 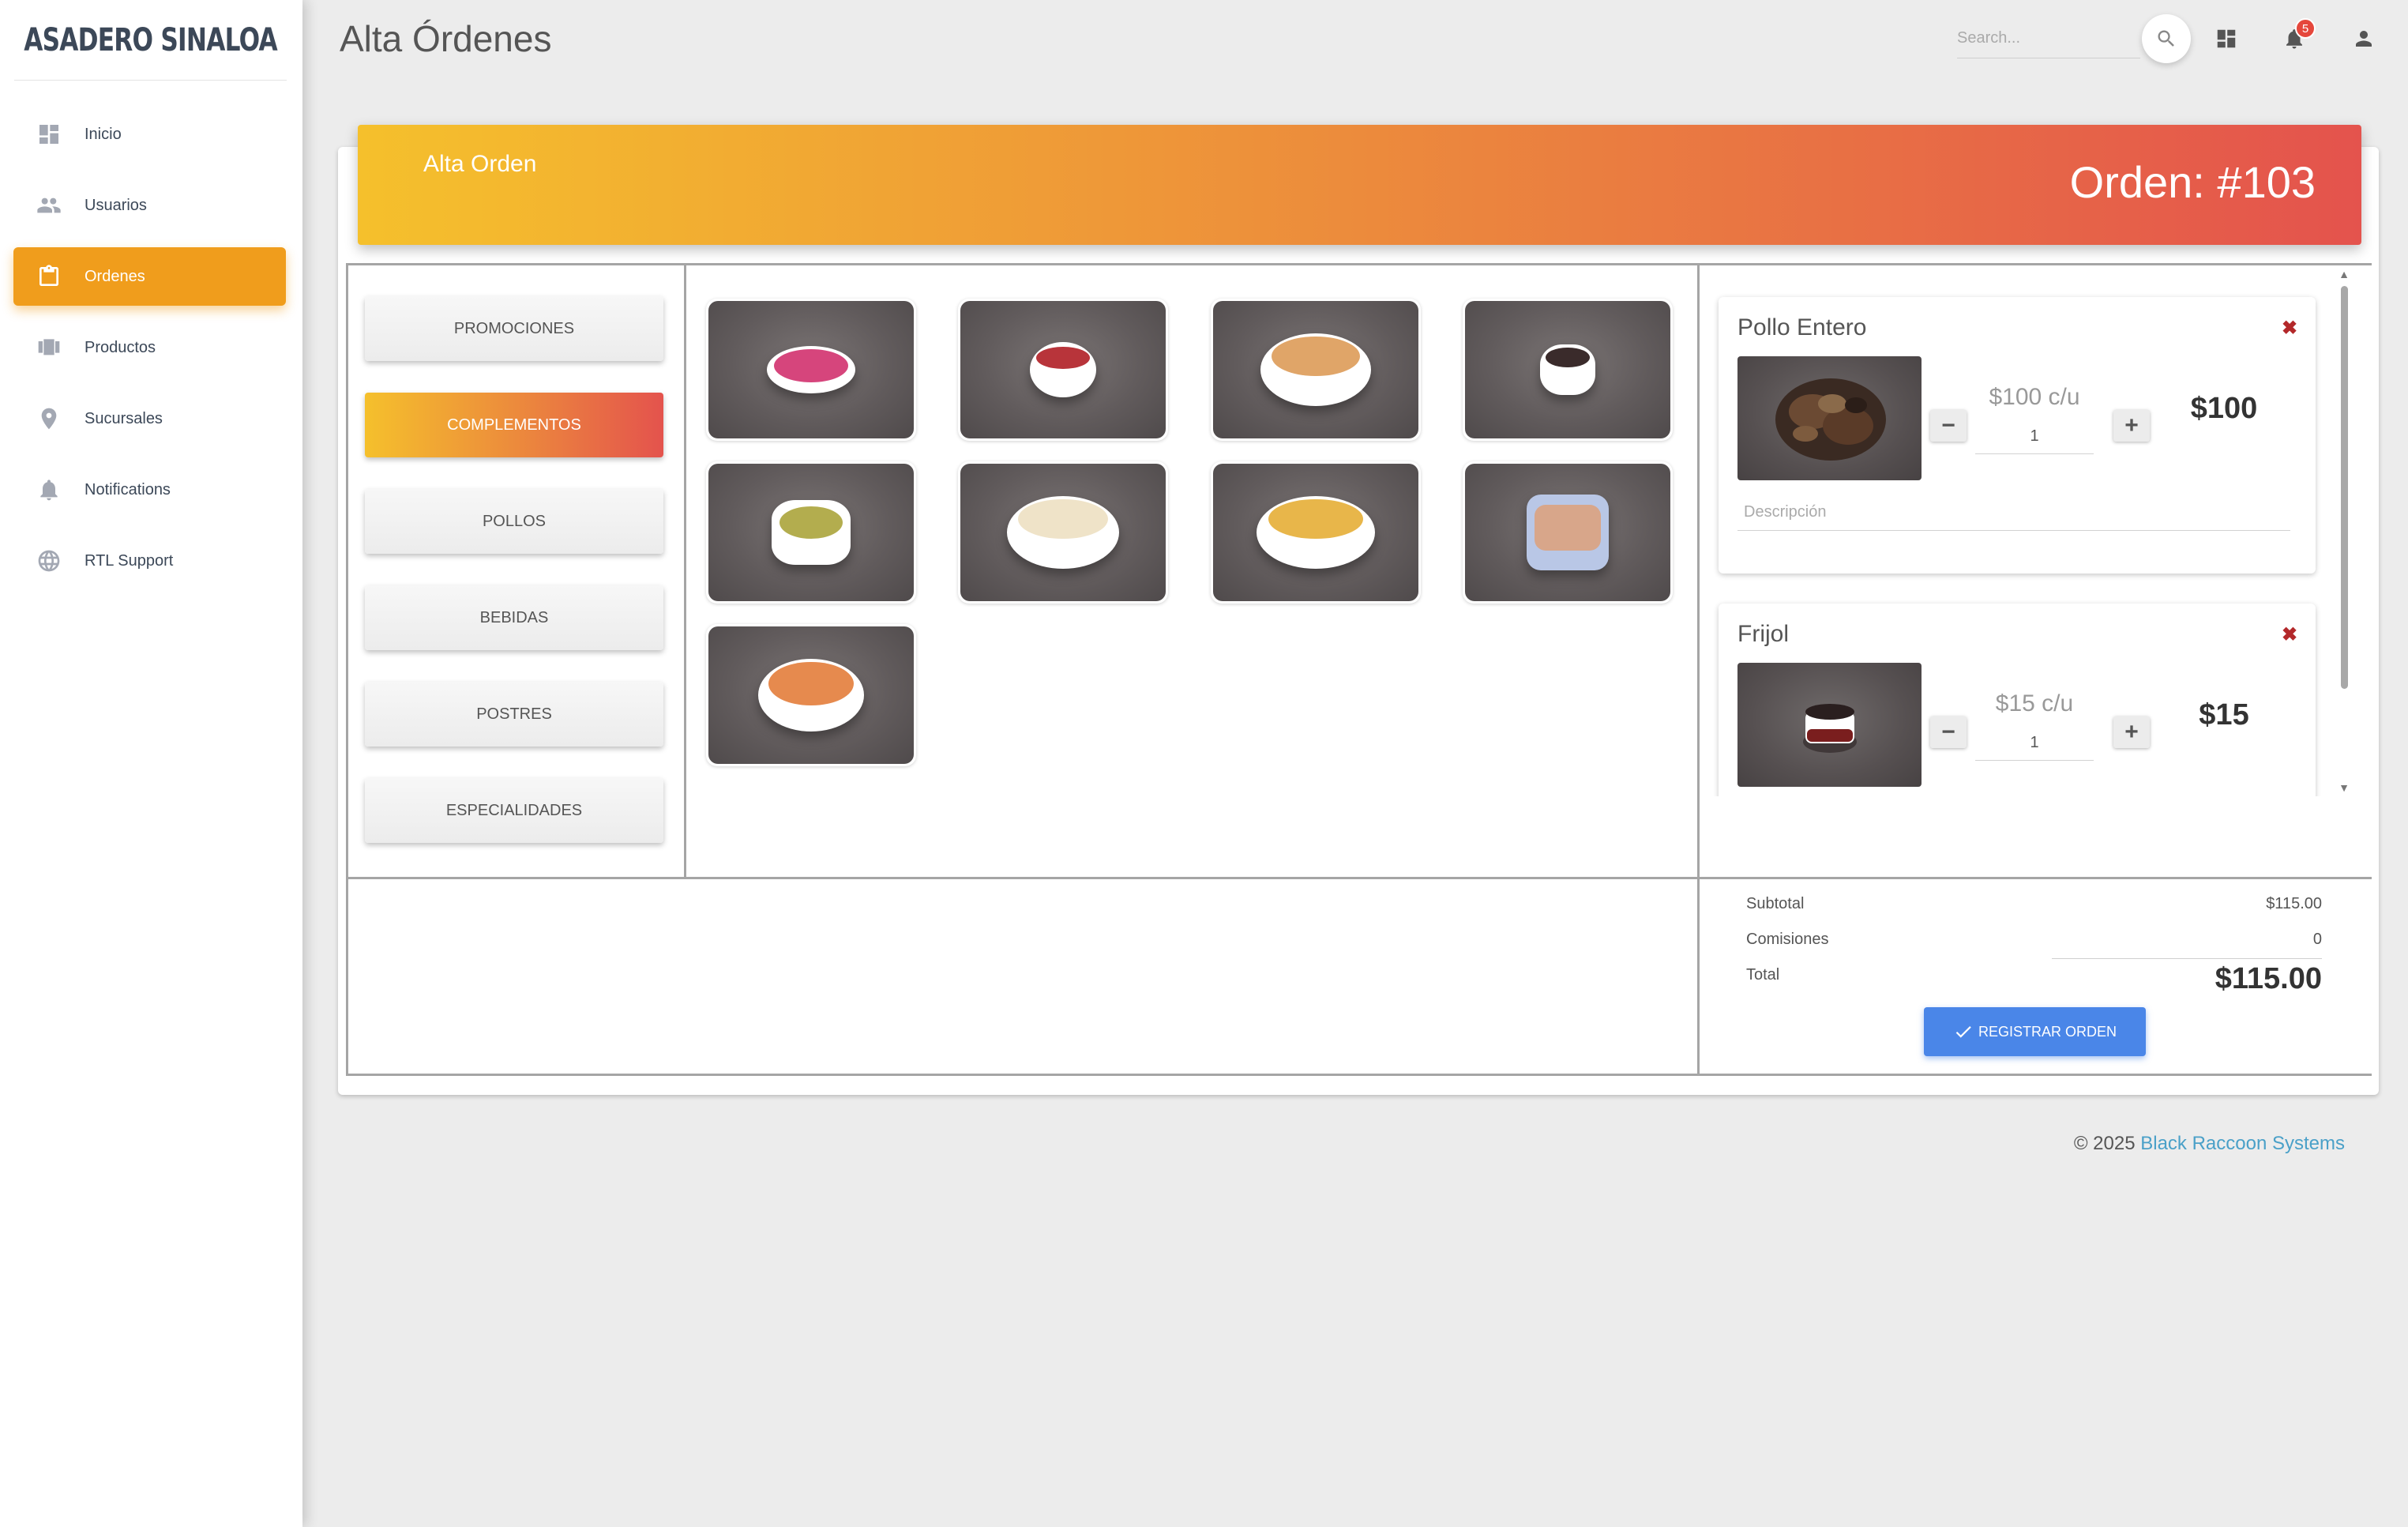 What do you see at coordinates (2107, 1143) in the screenshot?
I see `copyright-text: © 2025` at bounding box center [2107, 1143].